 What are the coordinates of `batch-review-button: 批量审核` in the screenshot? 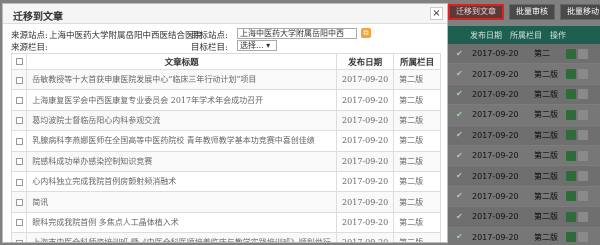 It's located at (532, 12).